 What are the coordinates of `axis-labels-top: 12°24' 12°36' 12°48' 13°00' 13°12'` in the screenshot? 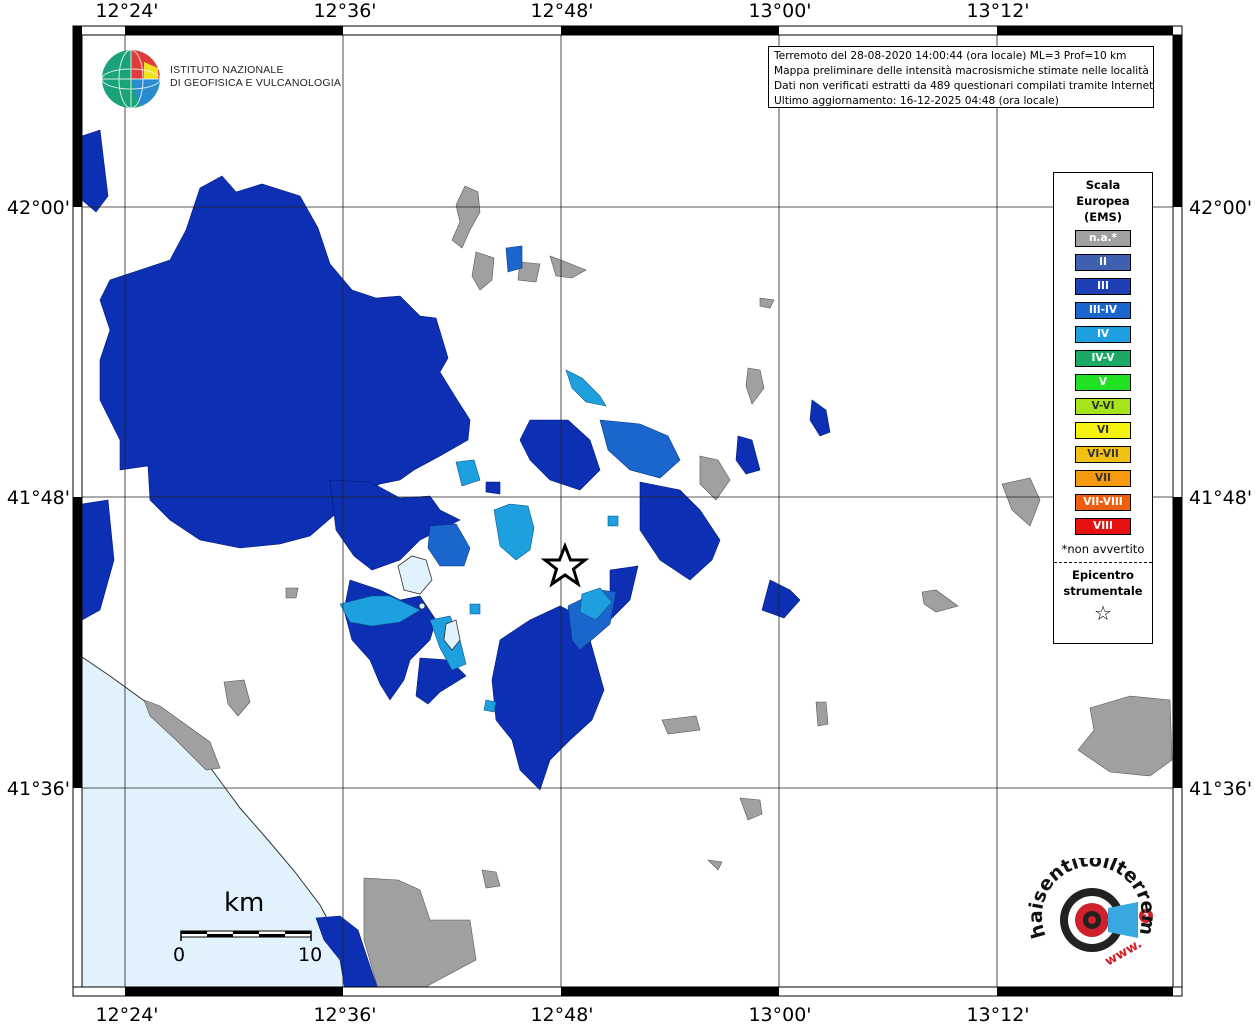 It's located at (562, 11).